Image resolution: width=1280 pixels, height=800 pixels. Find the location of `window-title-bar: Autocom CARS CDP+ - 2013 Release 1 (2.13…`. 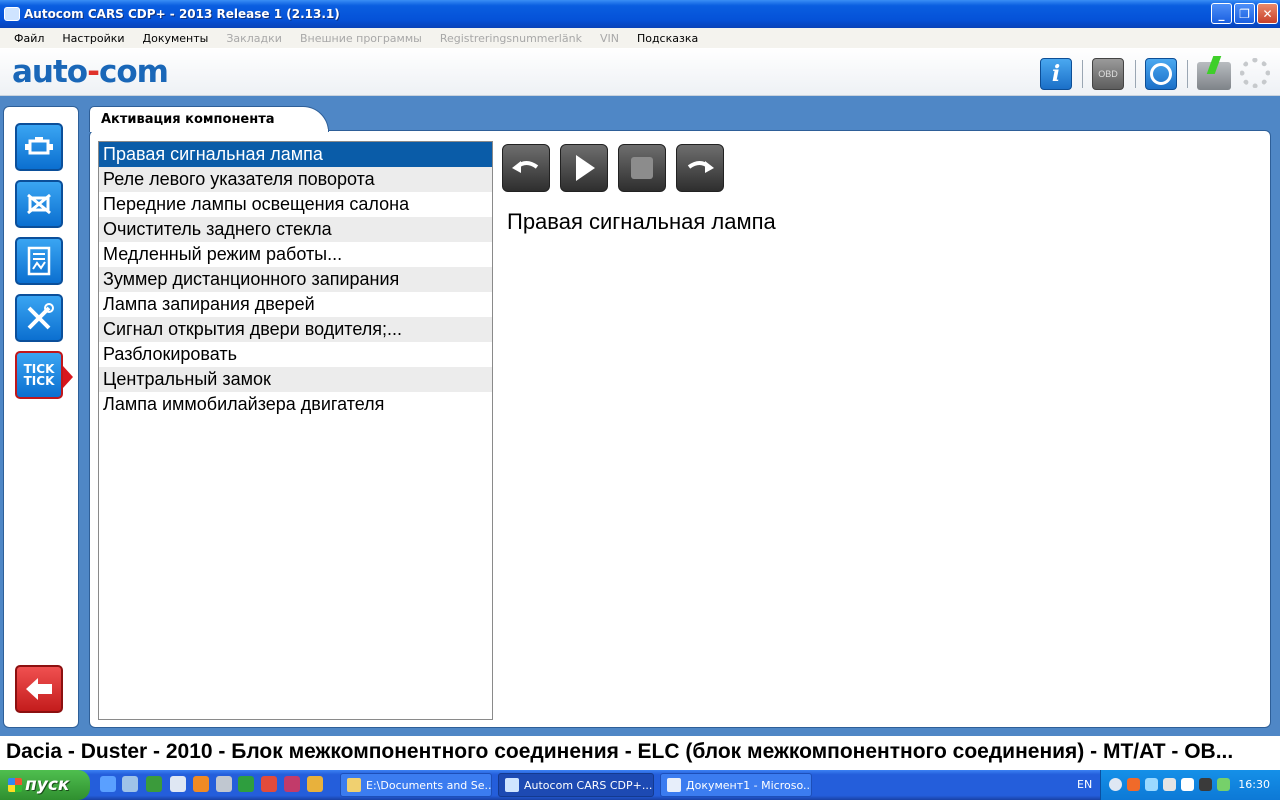

window-title-bar: Autocom CARS CDP+ - 2013 Release 1 (2.13… is located at coordinates (640, 14).